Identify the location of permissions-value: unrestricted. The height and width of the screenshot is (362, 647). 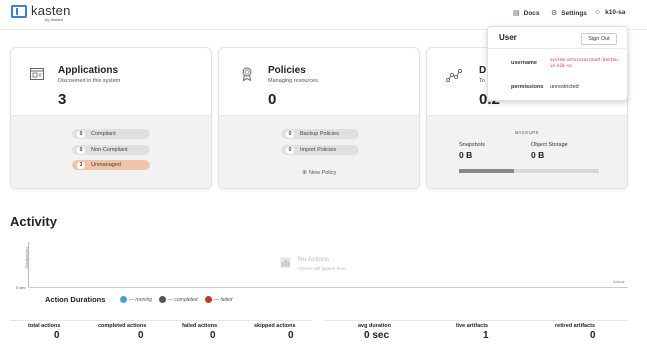
(564, 87).